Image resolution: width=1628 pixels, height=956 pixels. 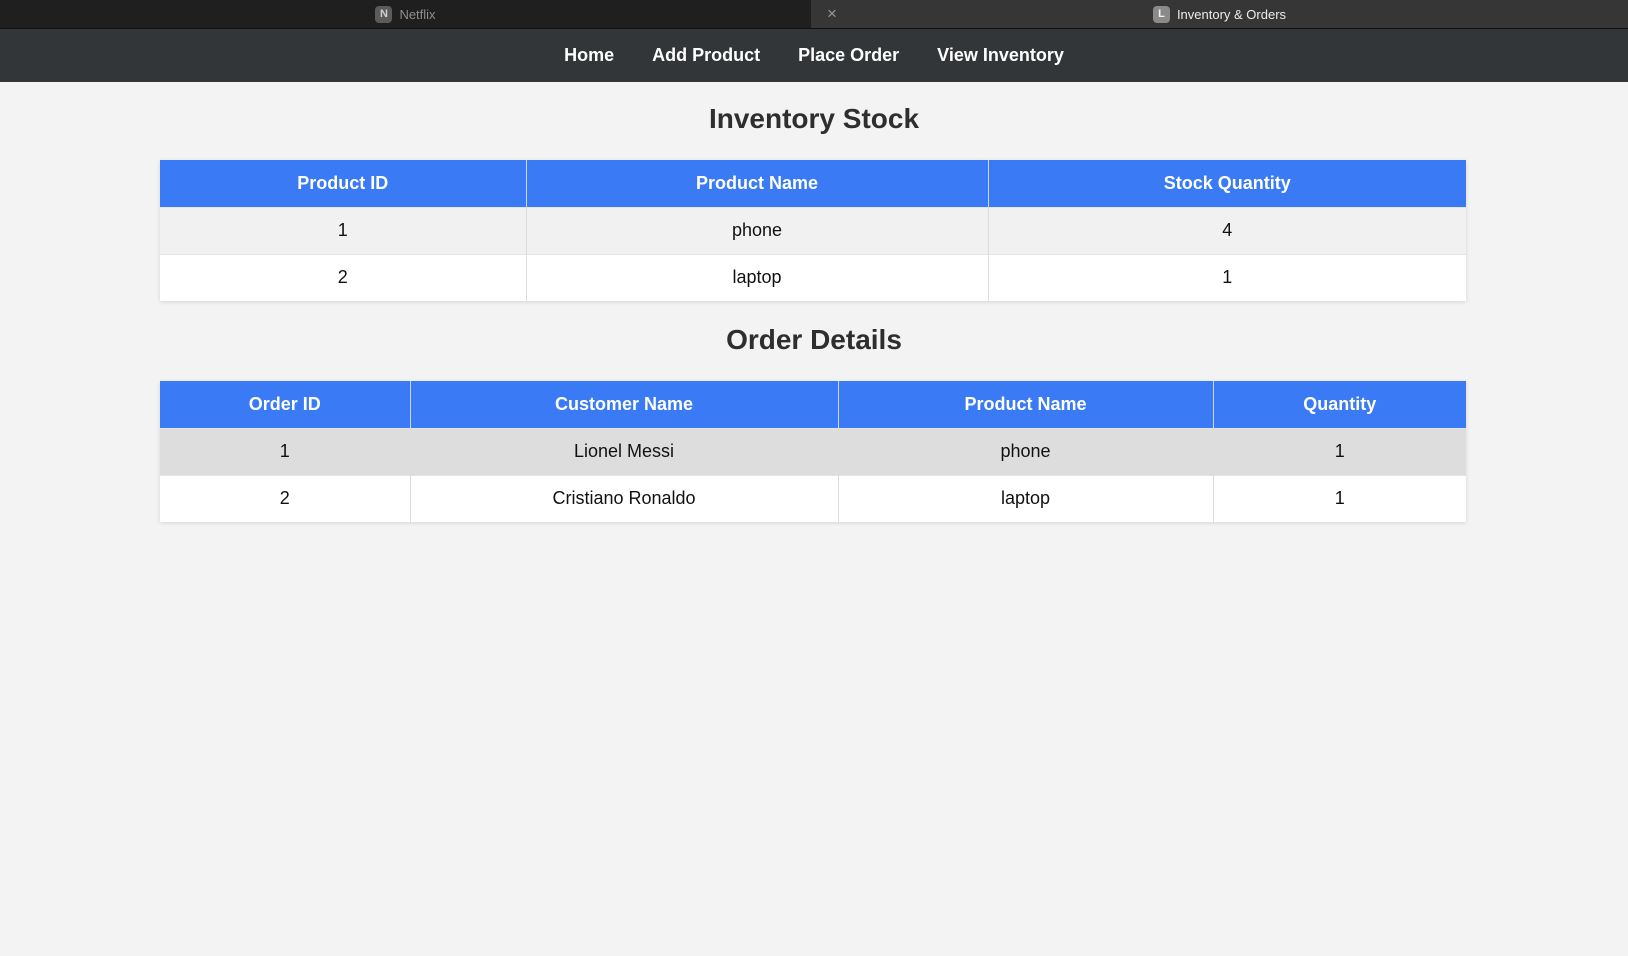 What do you see at coordinates (832, 14) in the screenshot?
I see `close-icon: ×` at bounding box center [832, 14].